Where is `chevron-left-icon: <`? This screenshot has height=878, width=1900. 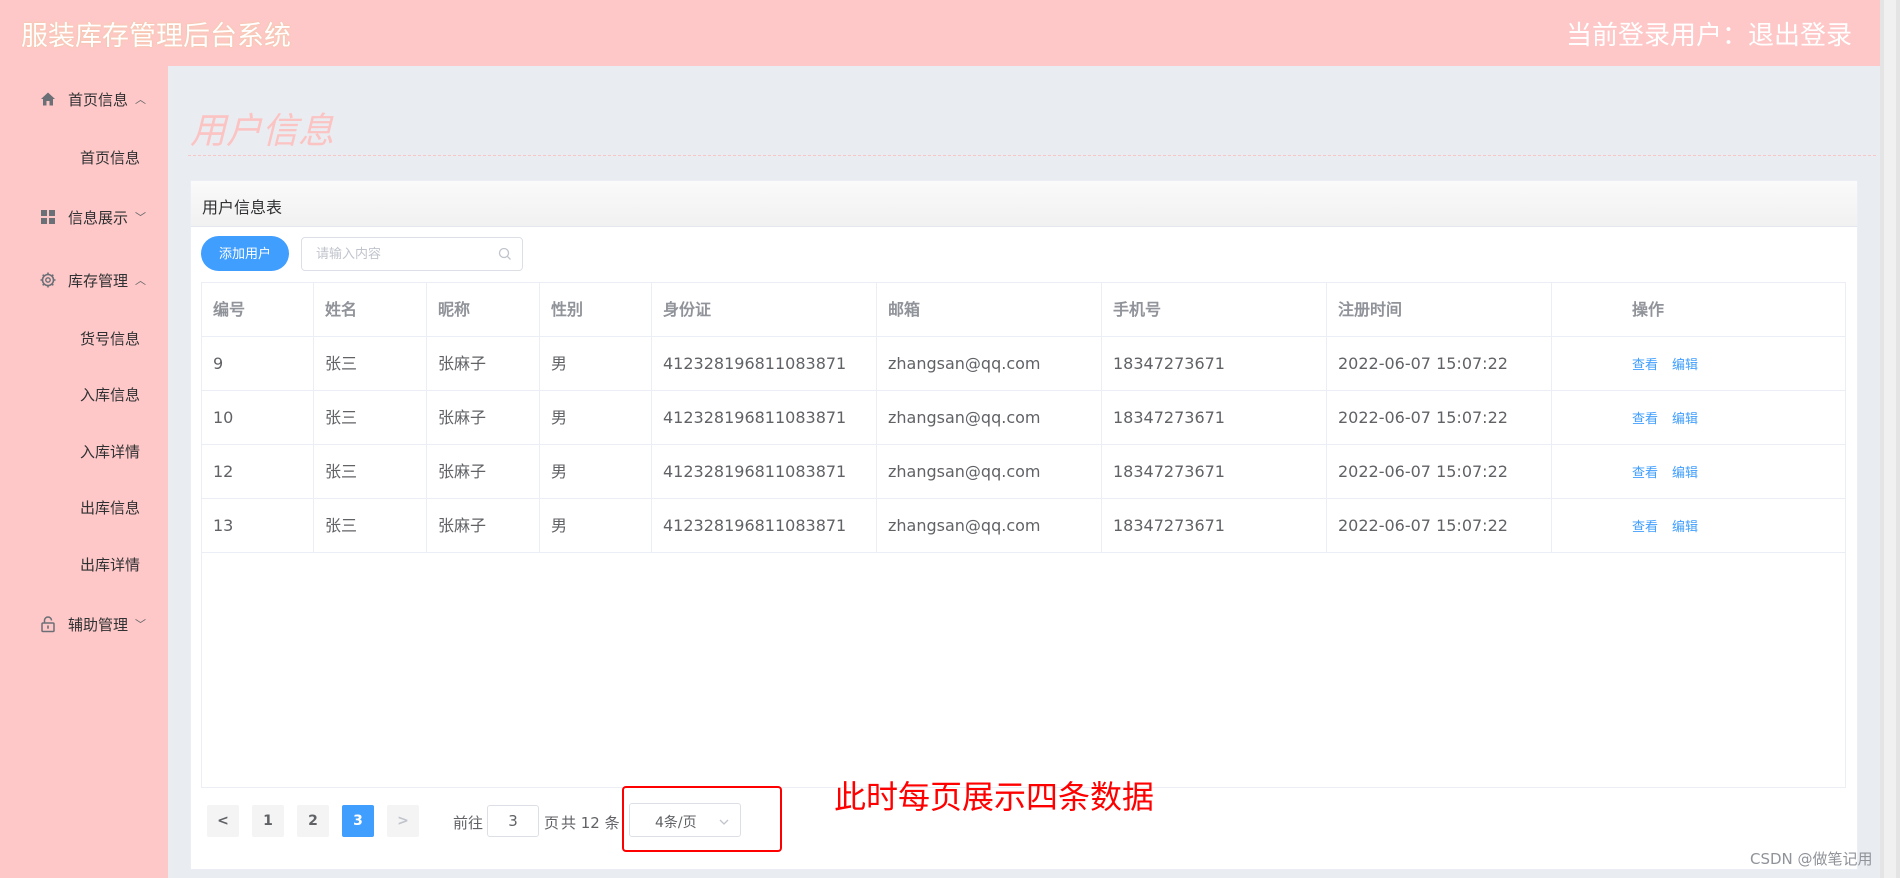 chevron-left-icon: < is located at coordinates (223, 821).